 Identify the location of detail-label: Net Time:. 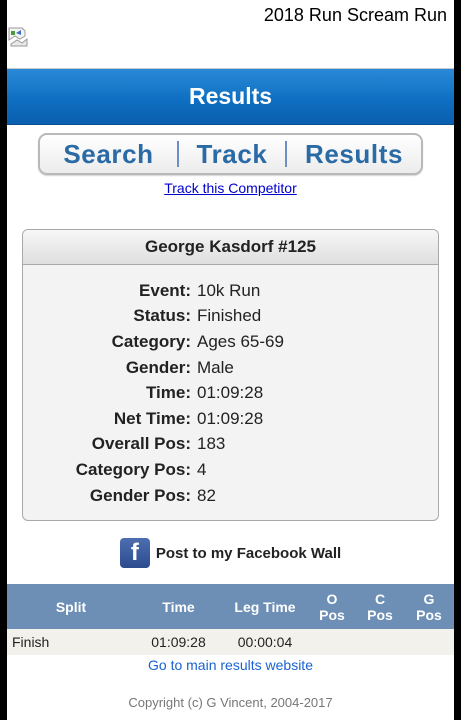
(152, 418).